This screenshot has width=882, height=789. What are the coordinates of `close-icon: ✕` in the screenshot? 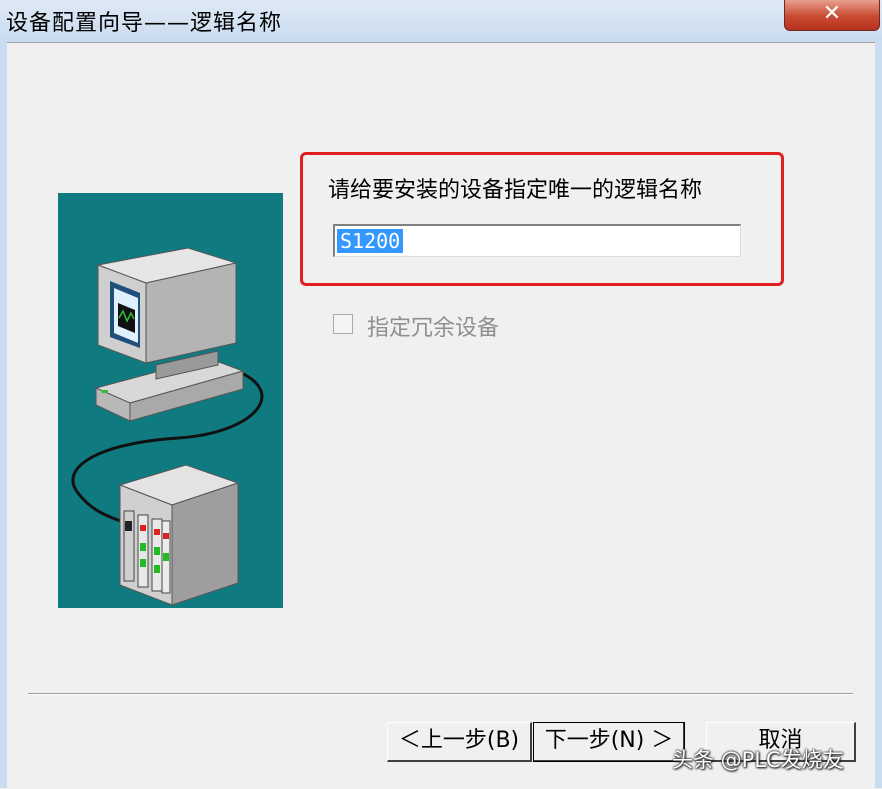 It's located at (832, 13).